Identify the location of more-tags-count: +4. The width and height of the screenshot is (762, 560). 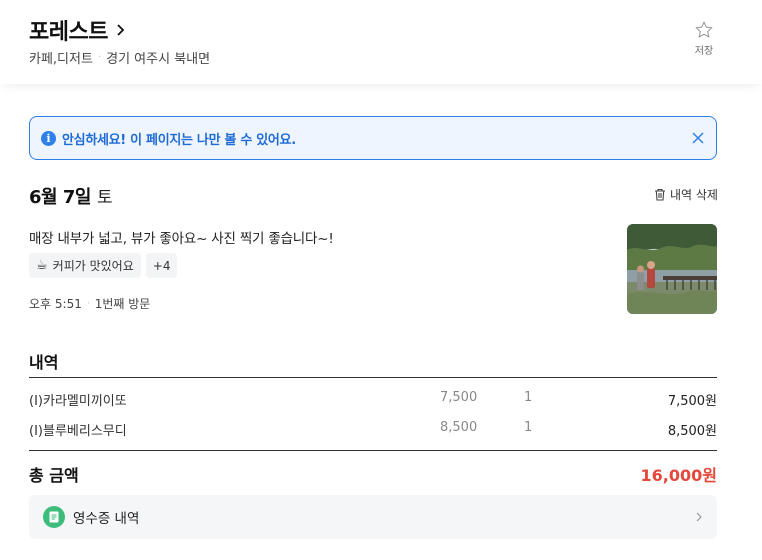
(161, 265).